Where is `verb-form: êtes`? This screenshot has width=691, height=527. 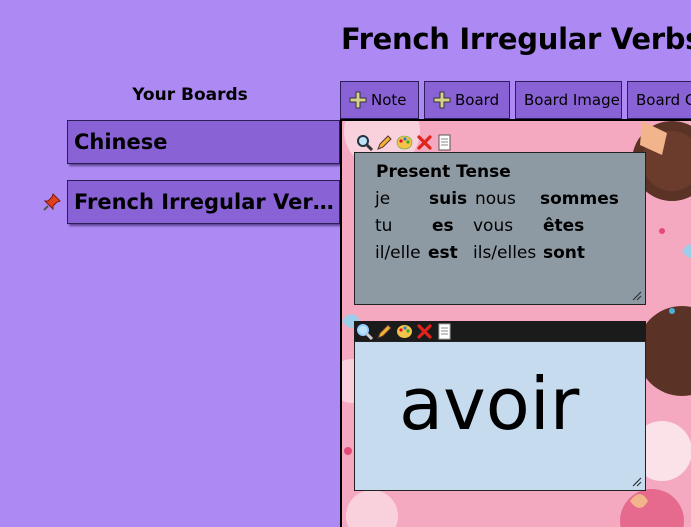 verb-form: êtes is located at coordinates (564, 226).